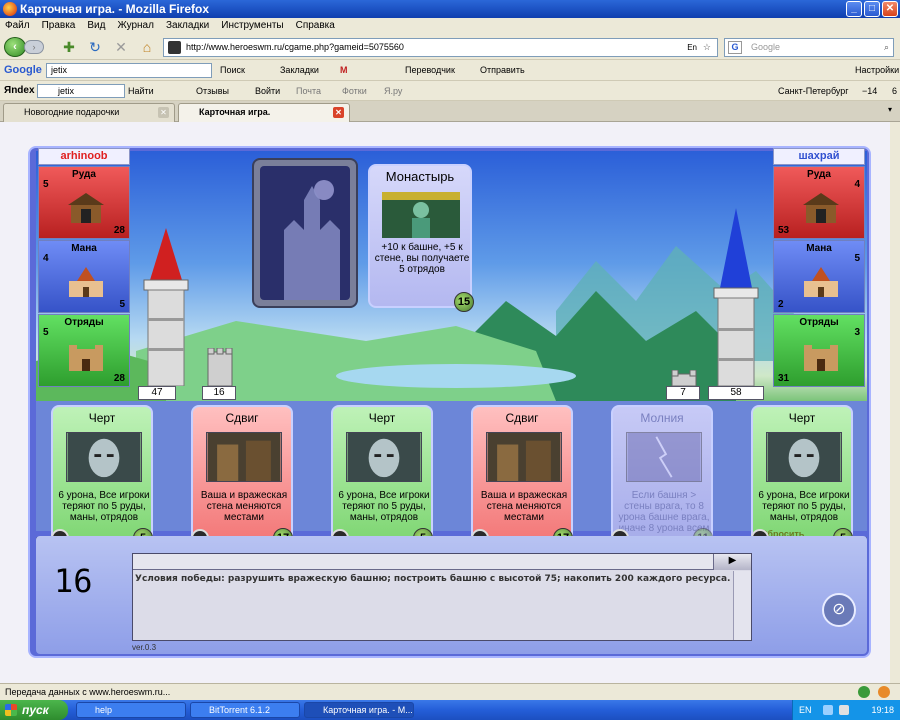  I want to click on menu-file: Файл, so click(17, 26).